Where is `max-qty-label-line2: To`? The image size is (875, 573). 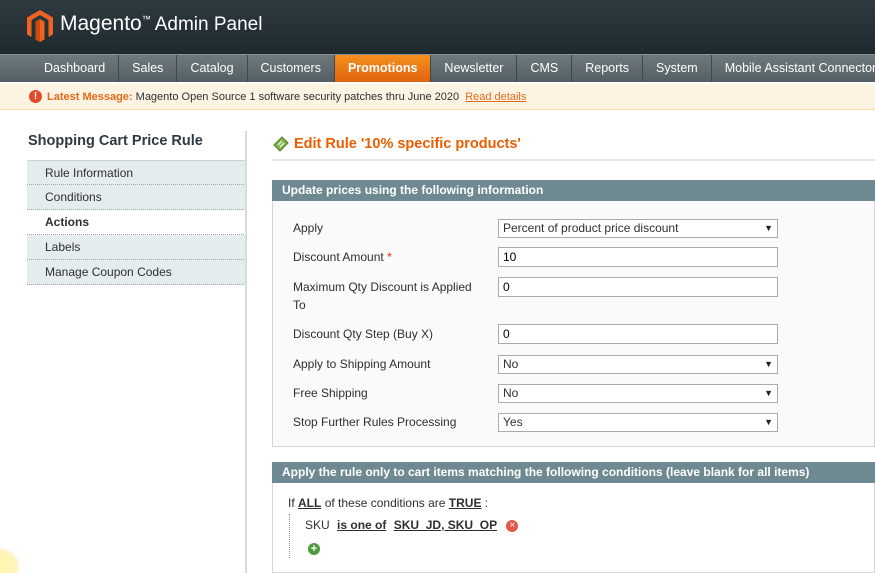
max-qty-label-line2: To is located at coordinates (299, 305).